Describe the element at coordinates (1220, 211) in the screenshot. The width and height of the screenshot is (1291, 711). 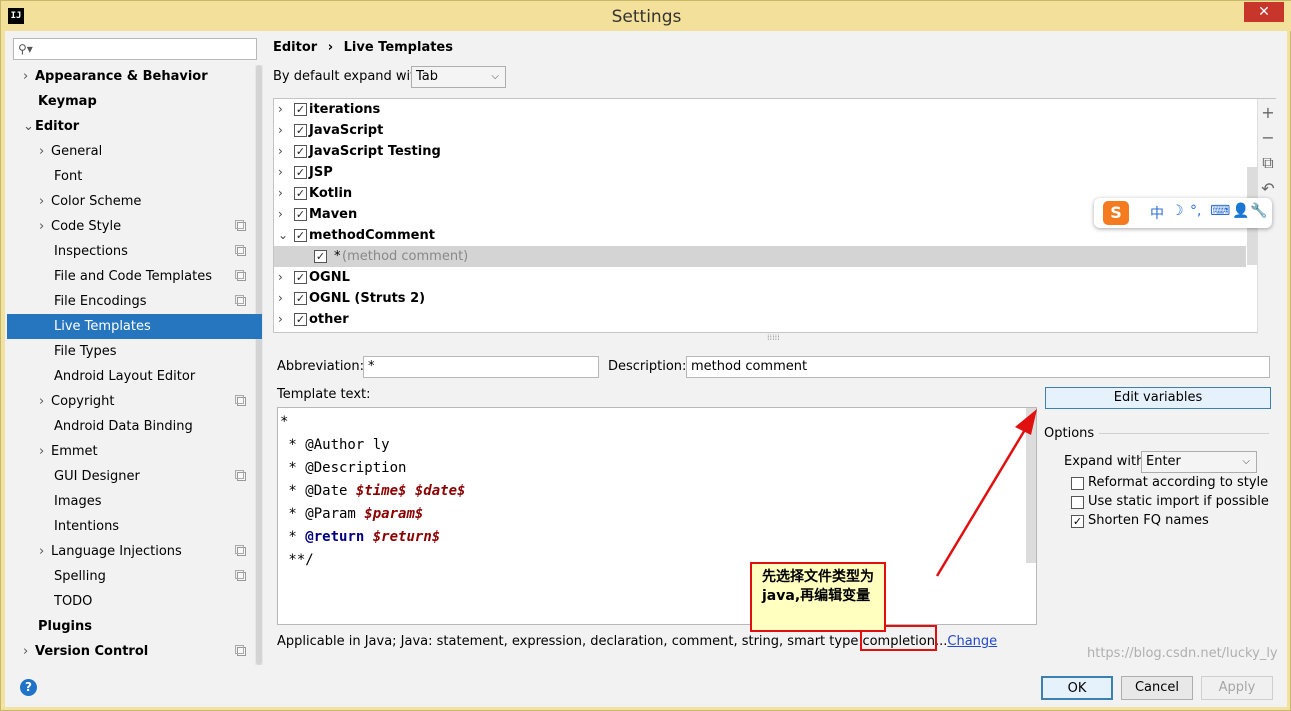
I see `keyboard-icon: ⌨` at that location.